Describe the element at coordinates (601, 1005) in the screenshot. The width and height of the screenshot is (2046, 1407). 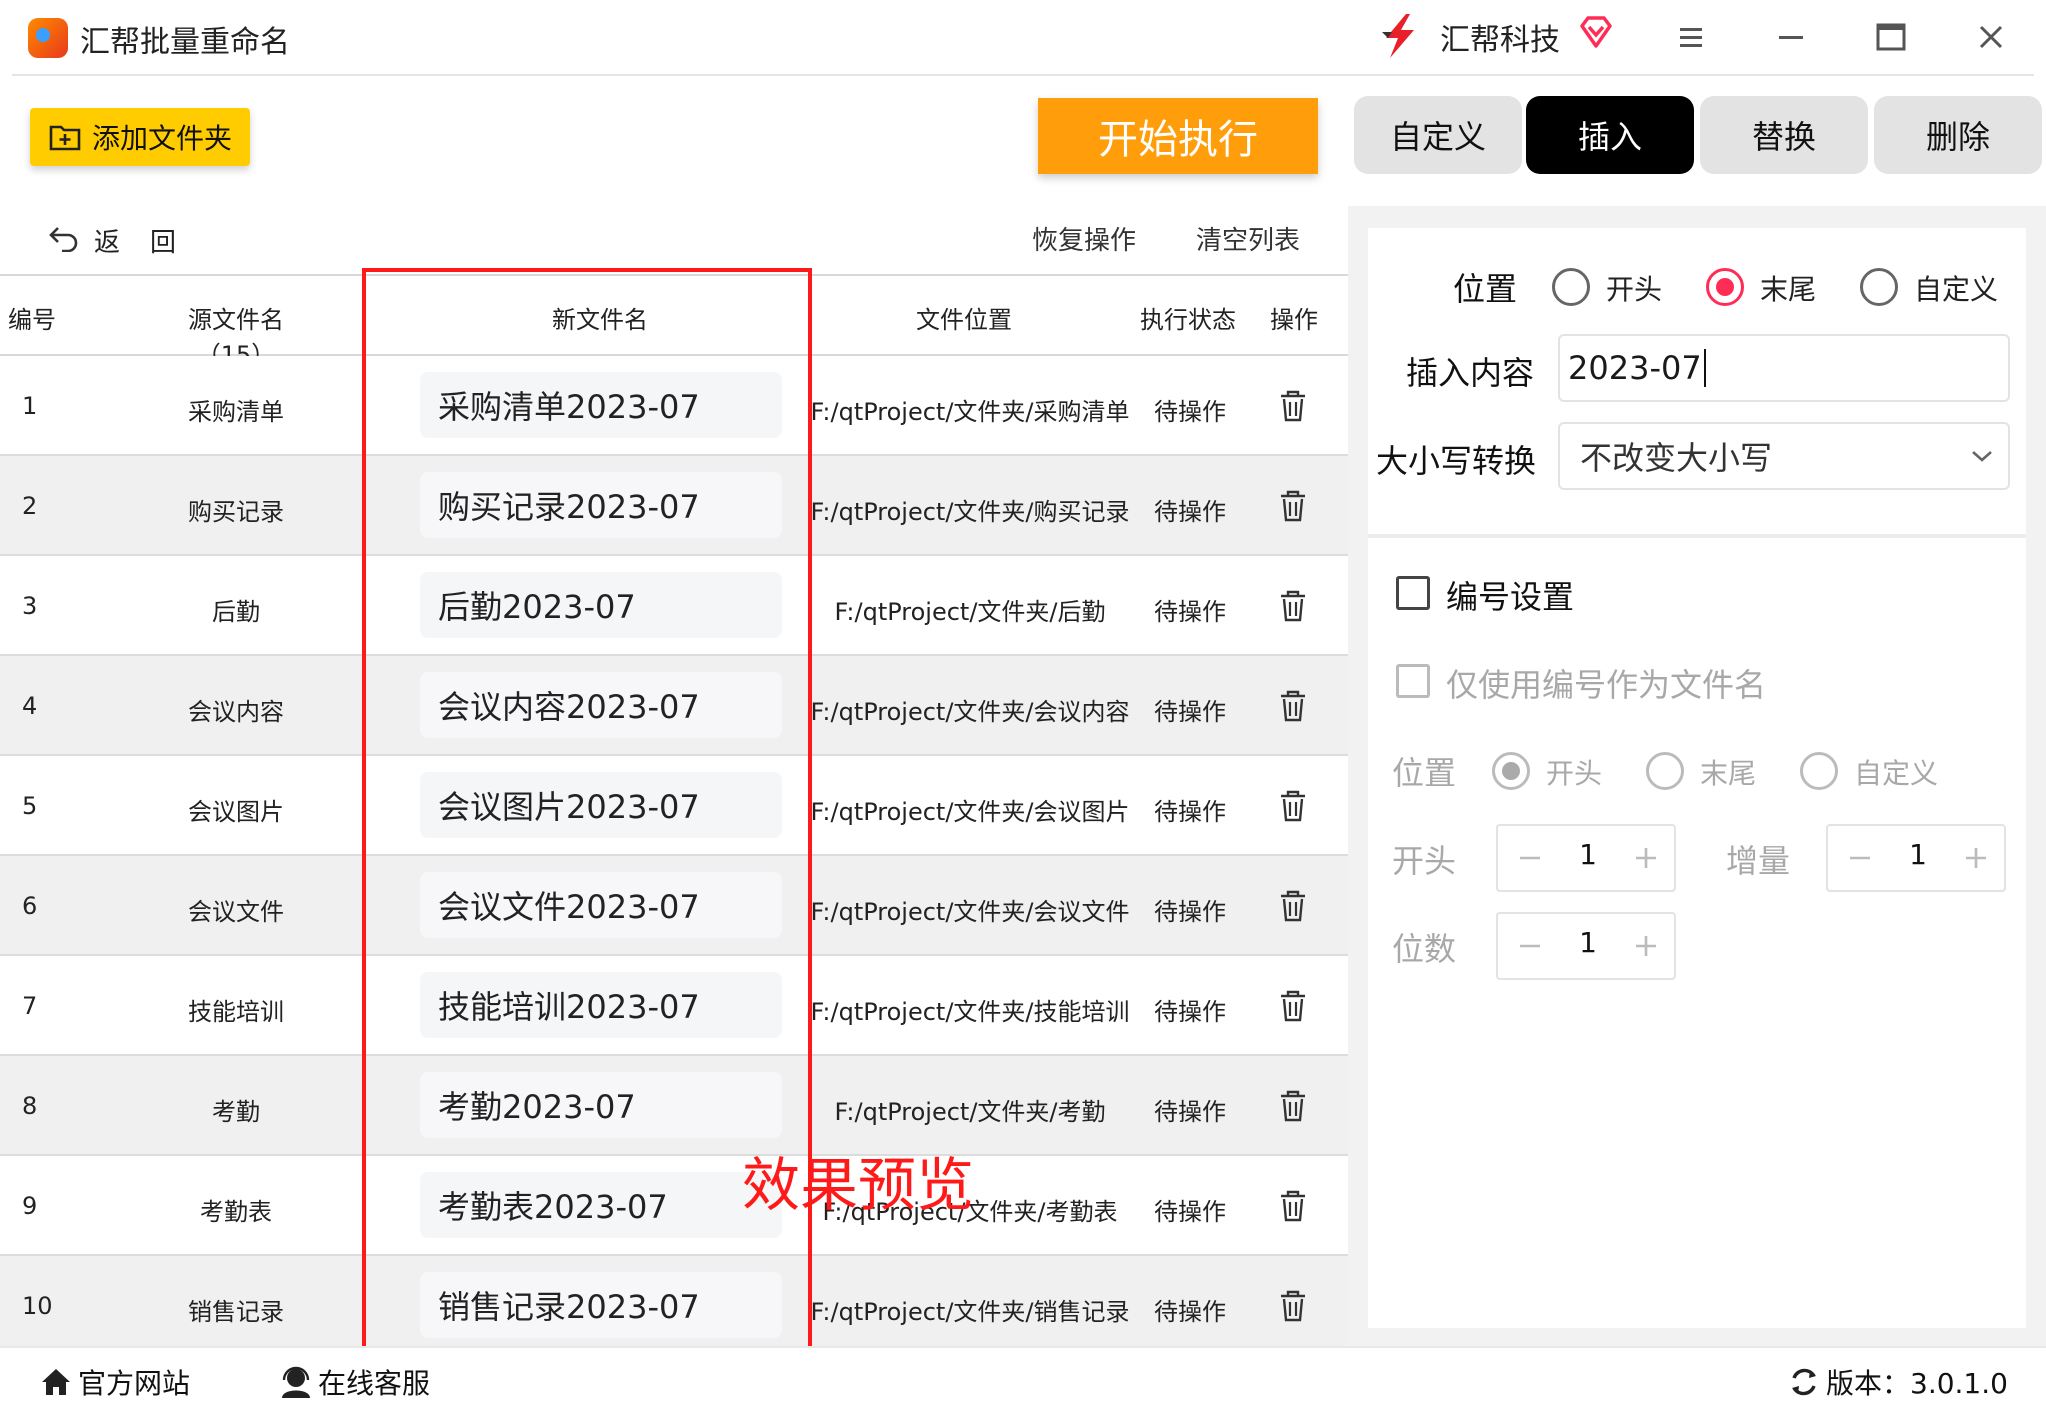
I see `row-new-name-field: 技能培训2023-07` at that location.